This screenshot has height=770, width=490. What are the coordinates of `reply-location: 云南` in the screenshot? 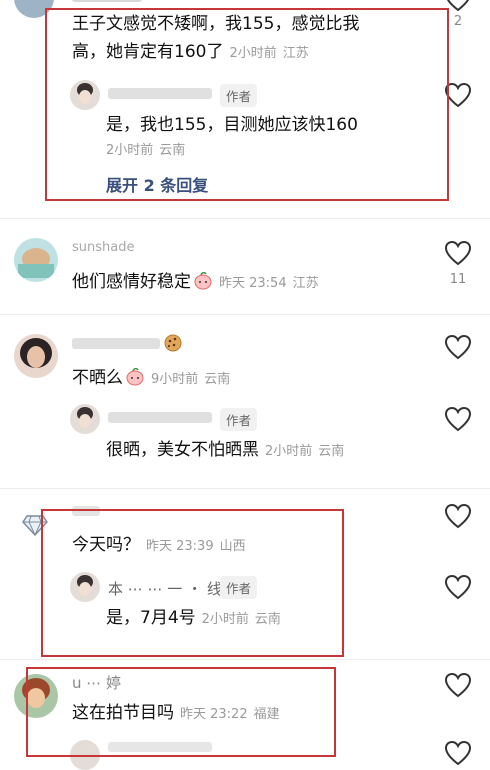 It's located at (331, 451).